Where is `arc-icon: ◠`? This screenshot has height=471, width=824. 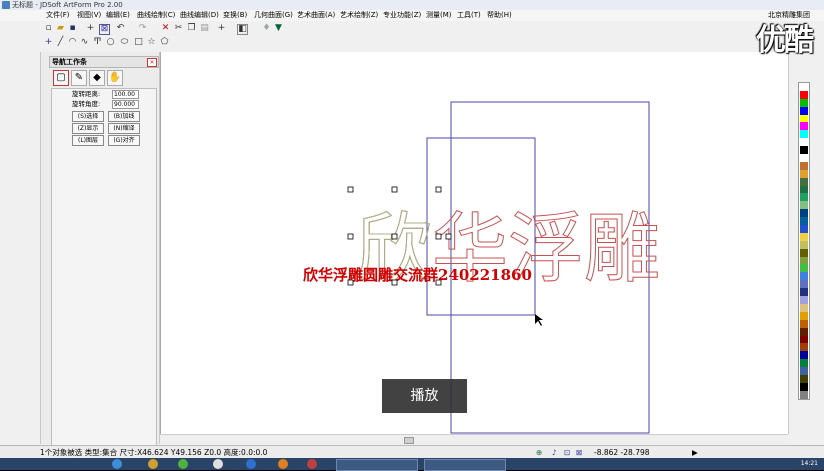 arc-icon: ◠ is located at coordinates (72, 42).